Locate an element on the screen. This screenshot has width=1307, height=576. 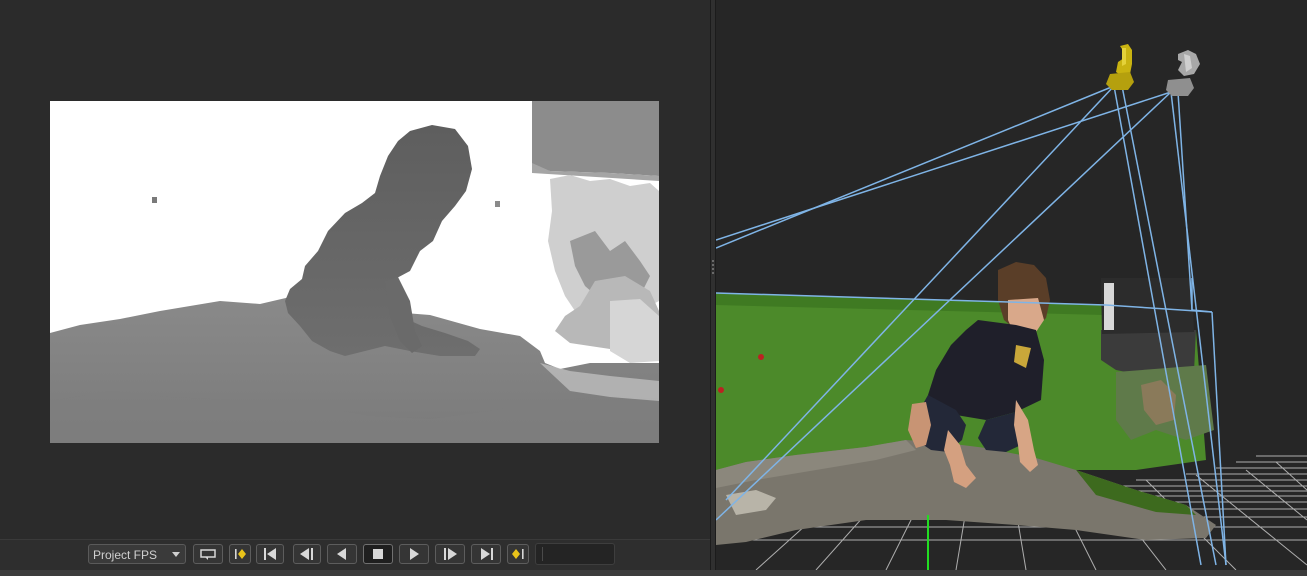
play-icon is located at coordinates (414, 554).